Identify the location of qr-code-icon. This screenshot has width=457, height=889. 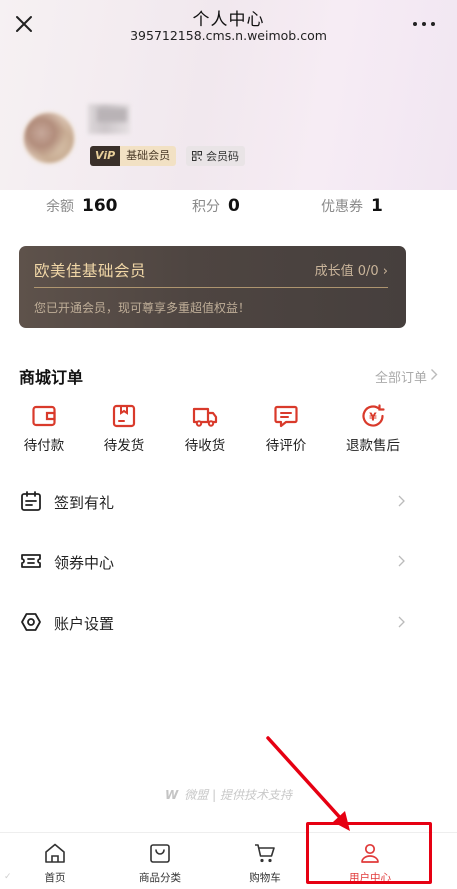
(197, 156).